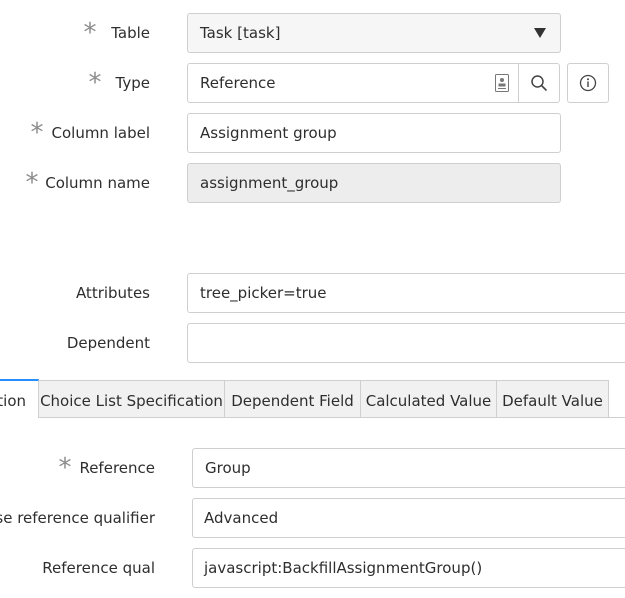  What do you see at coordinates (540, 33) in the screenshot?
I see `chevron-down-icon` at bounding box center [540, 33].